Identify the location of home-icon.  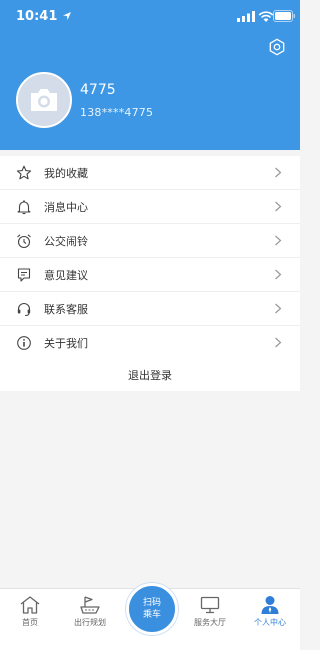
(30, 605).